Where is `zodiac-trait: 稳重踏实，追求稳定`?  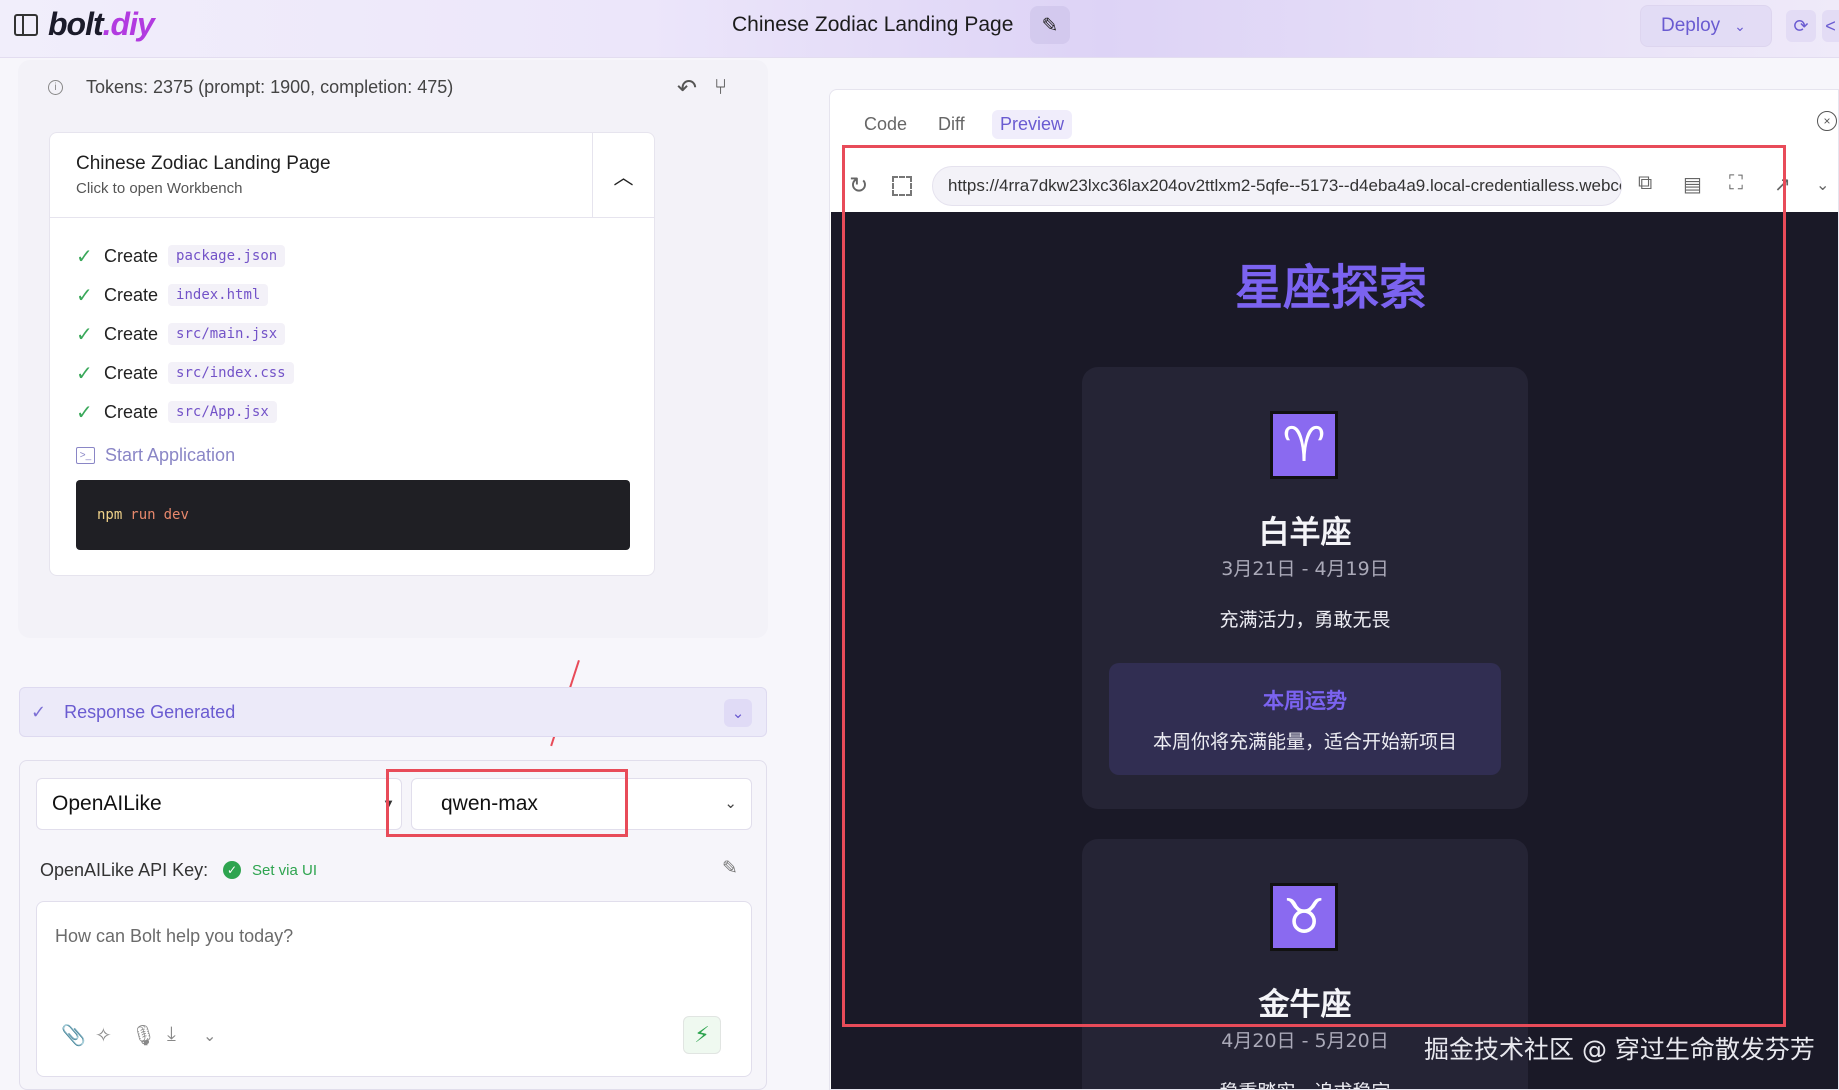
zodiac-trait: 稳重踏实，追求稳定 is located at coordinates (1305, 1083).